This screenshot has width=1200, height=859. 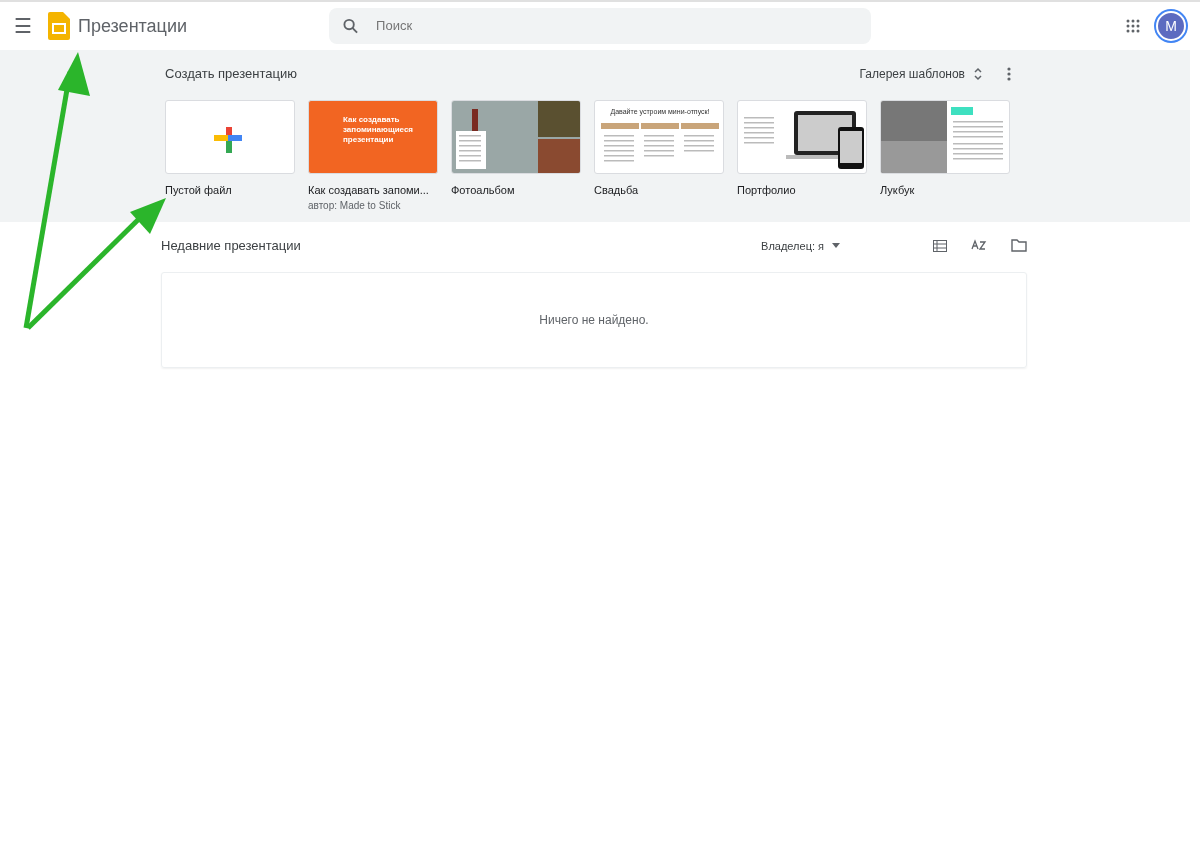 What do you see at coordinates (800, 245) in the screenshot?
I see `owner-filter-dropdown: Владелец: я` at bounding box center [800, 245].